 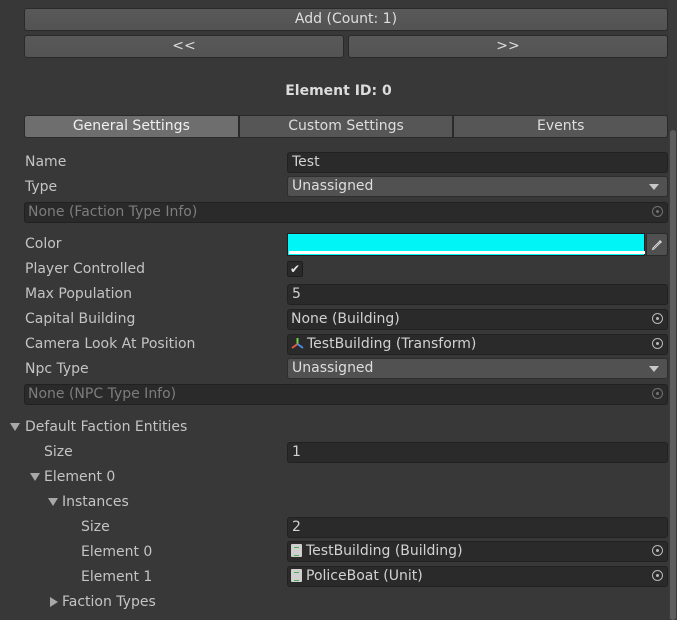 I want to click on name-field: Test, so click(x=477, y=162).